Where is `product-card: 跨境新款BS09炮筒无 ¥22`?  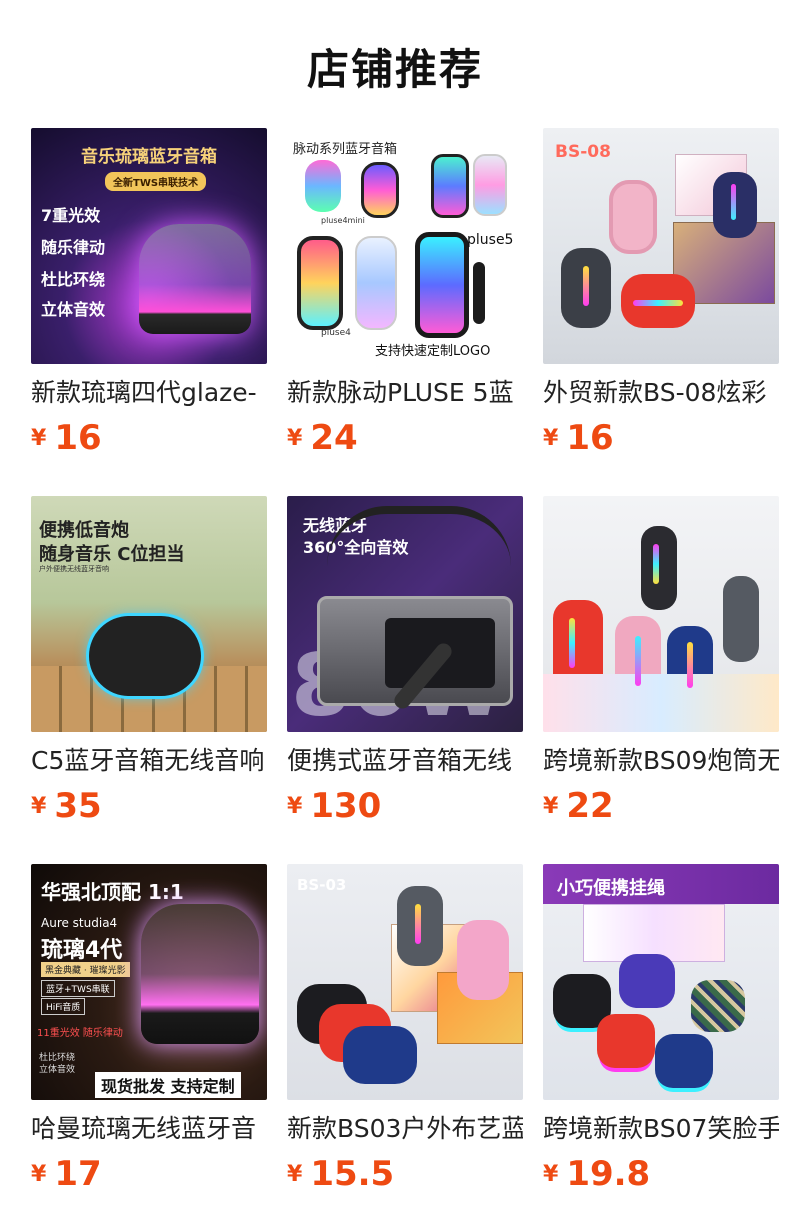 product-card: 跨境新款BS09炮筒无 ¥22 is located at coordinates (661, 680).